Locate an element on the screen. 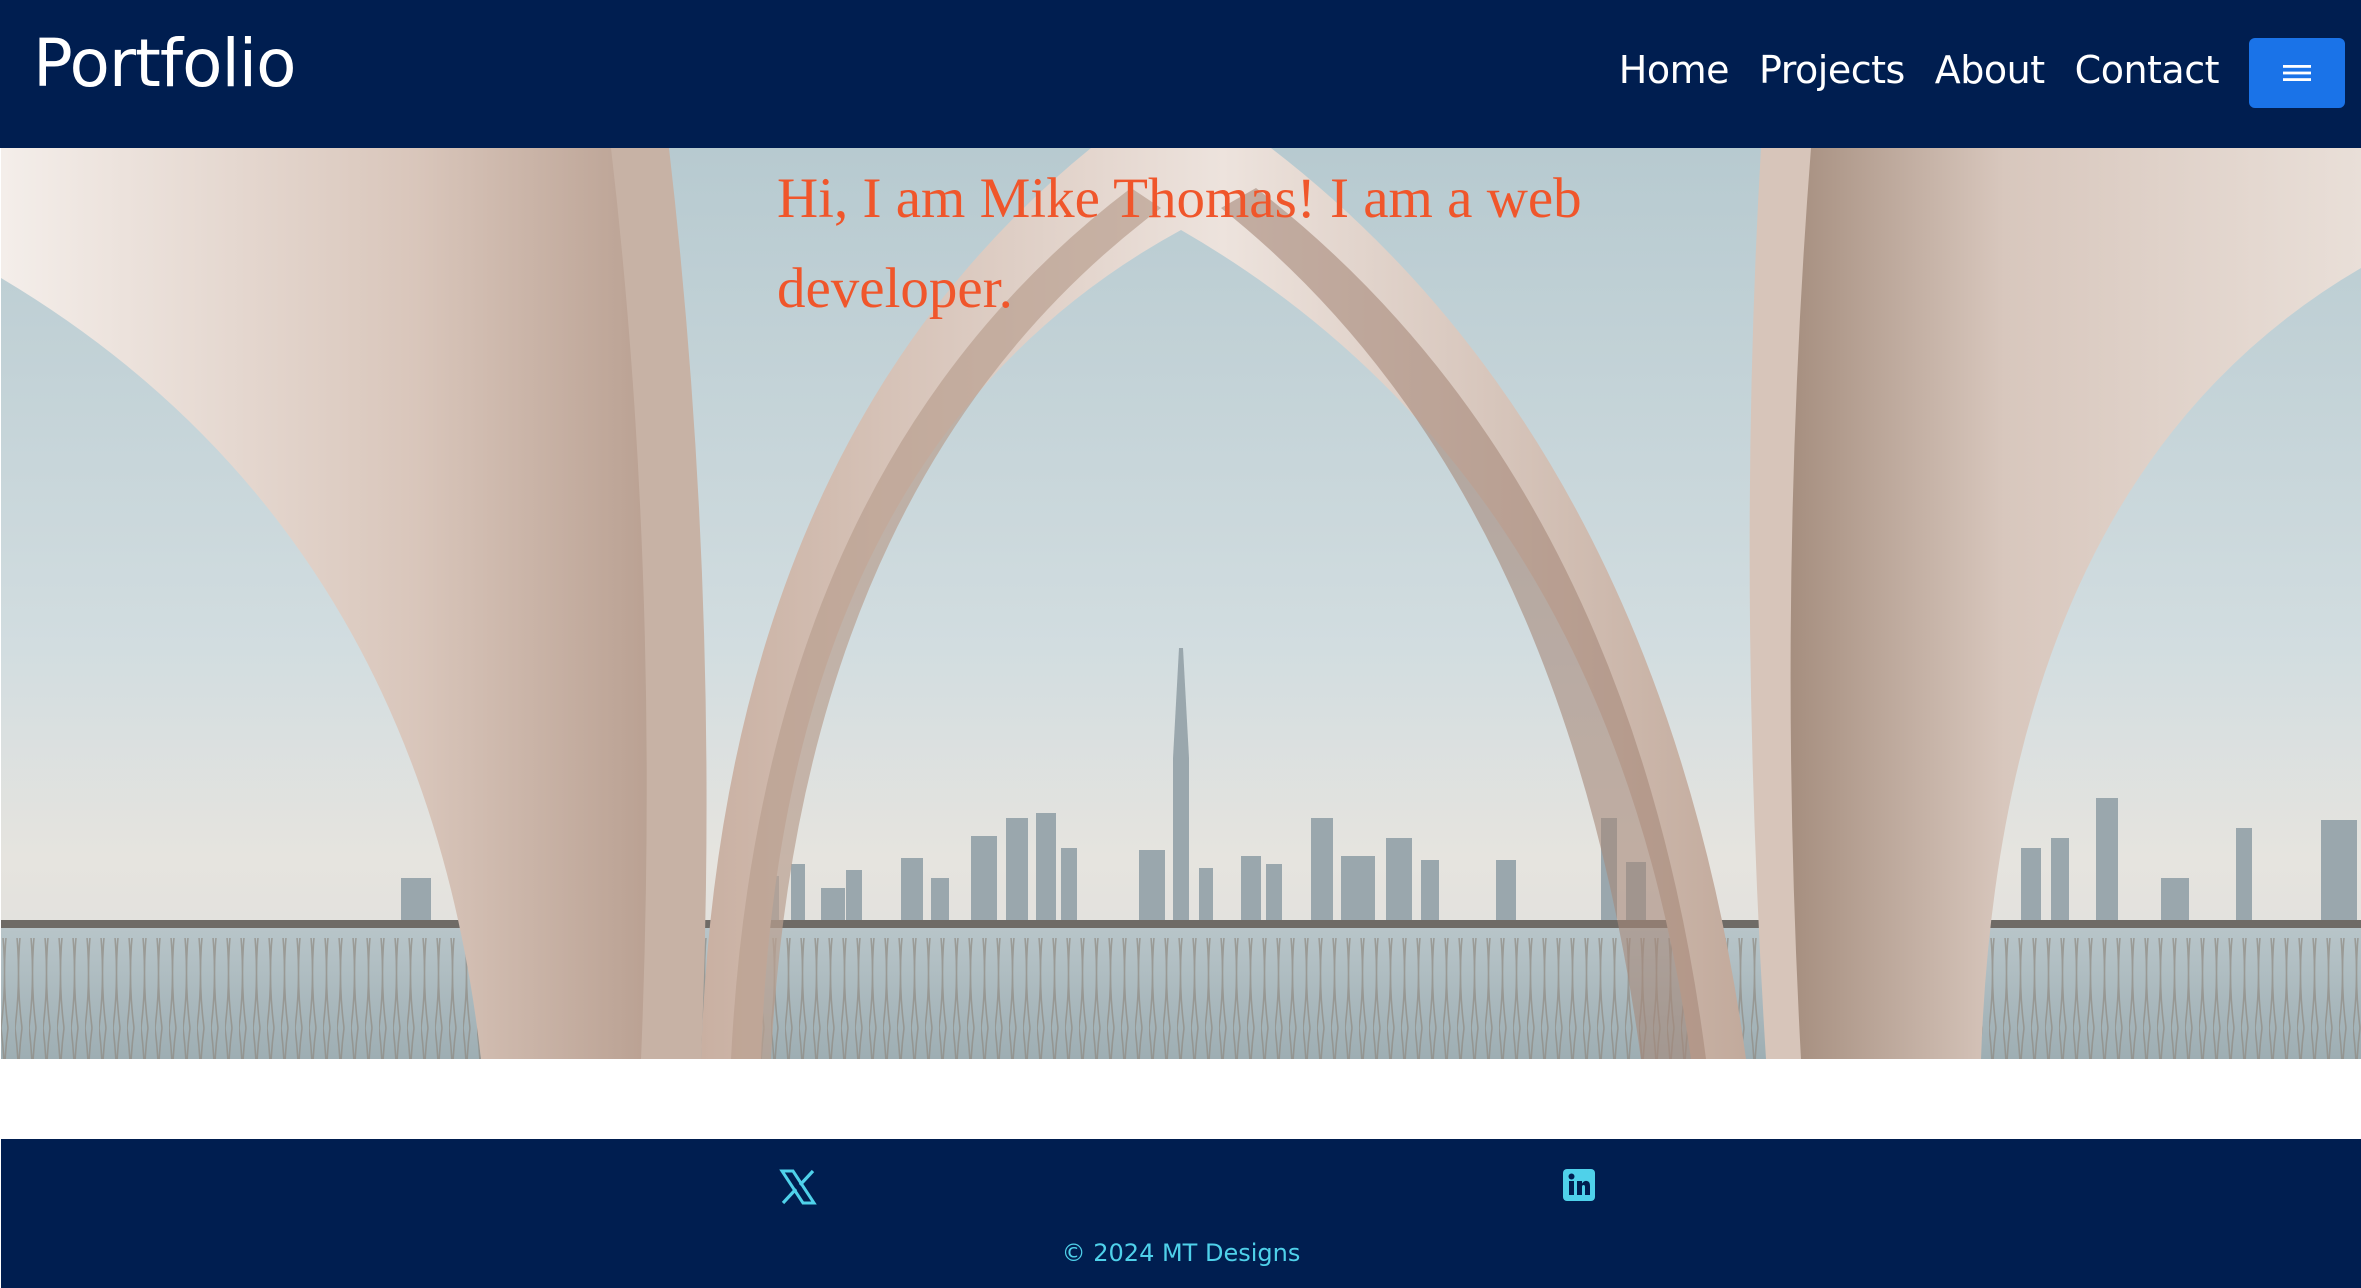 The image size is (2361, 1288). linkedin-logo-icon is located at coordinates (1579, 1185).